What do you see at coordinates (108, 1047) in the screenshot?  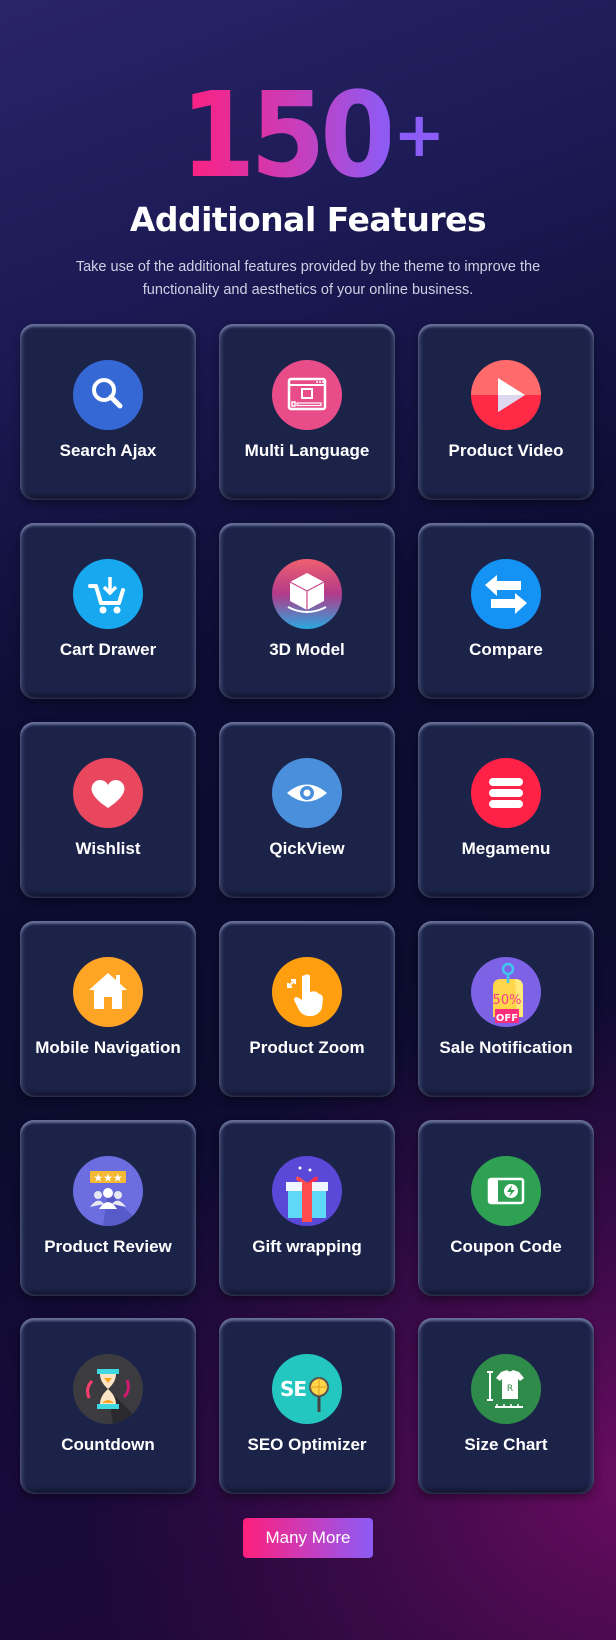 I see `feature-label: Mobile Navigation` at bounding box center [108, 1047].